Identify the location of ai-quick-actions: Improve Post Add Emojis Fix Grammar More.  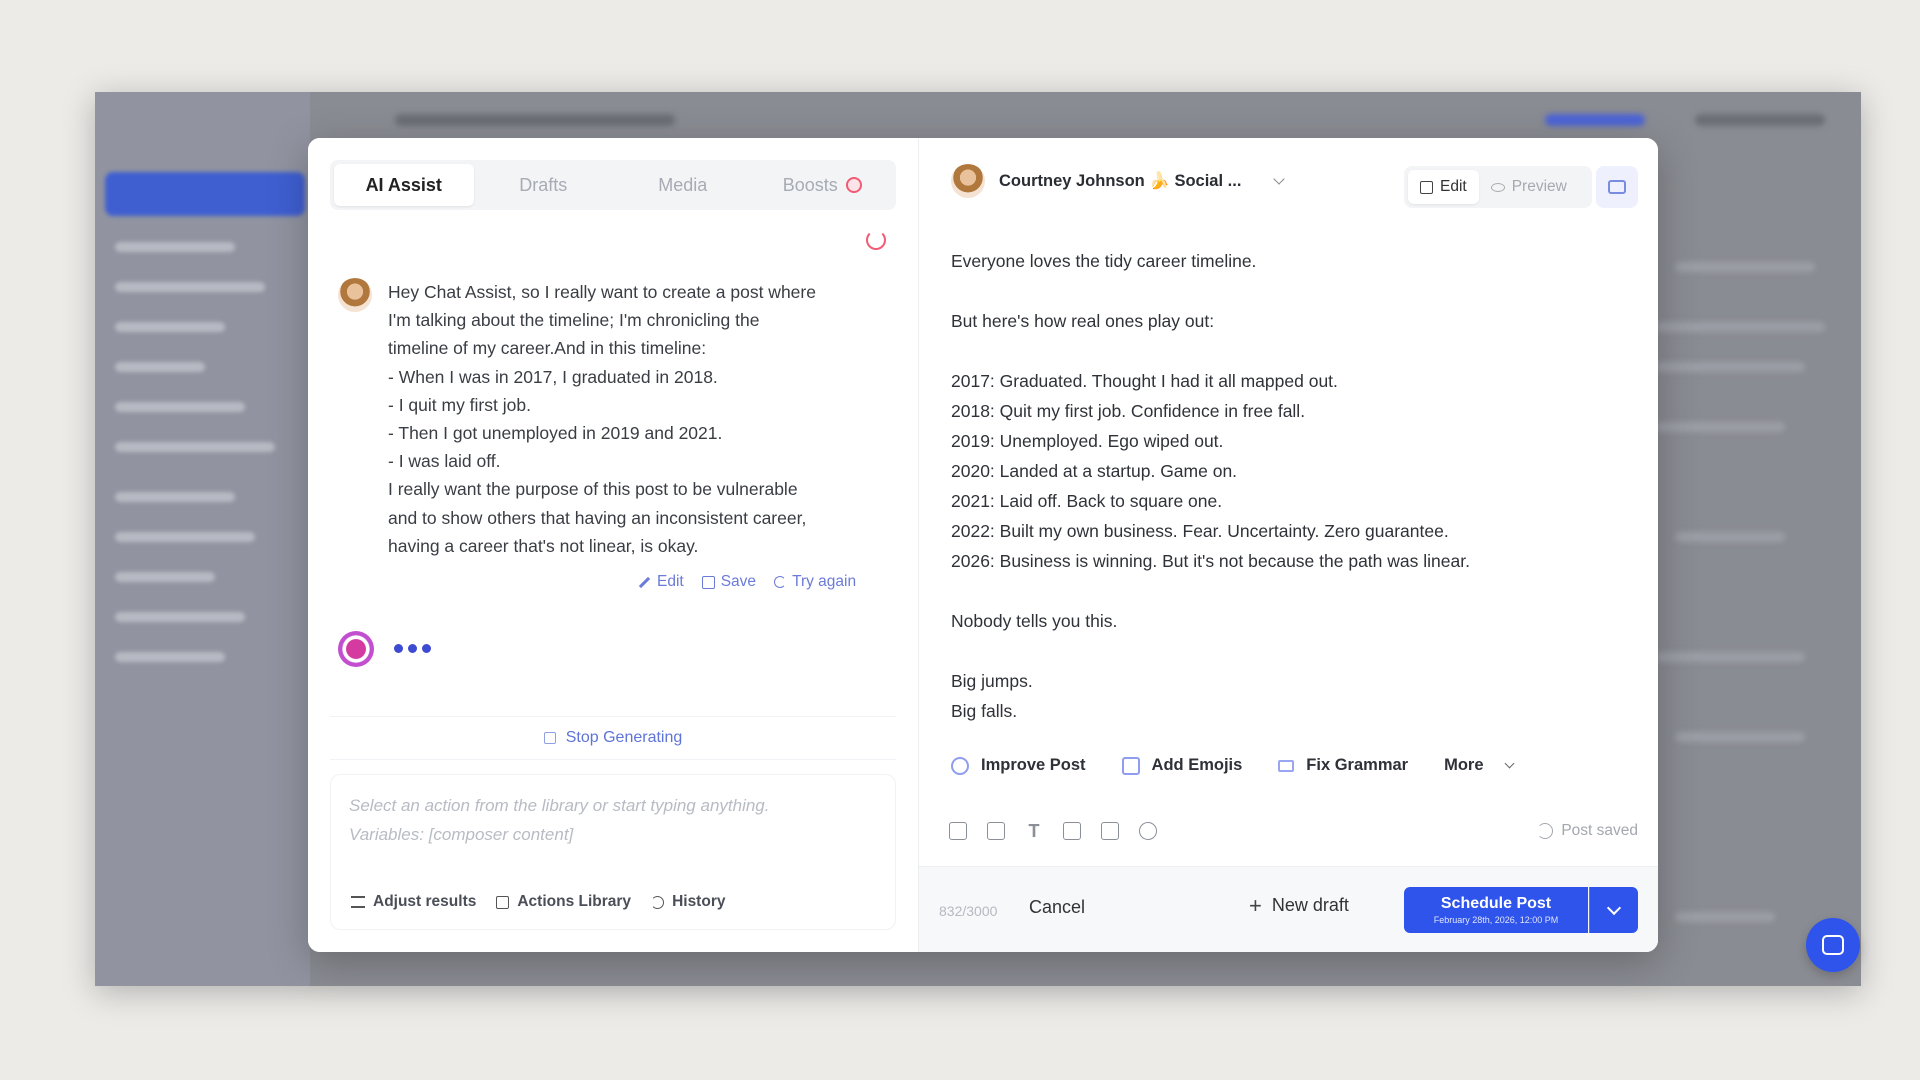
(1232, 765).